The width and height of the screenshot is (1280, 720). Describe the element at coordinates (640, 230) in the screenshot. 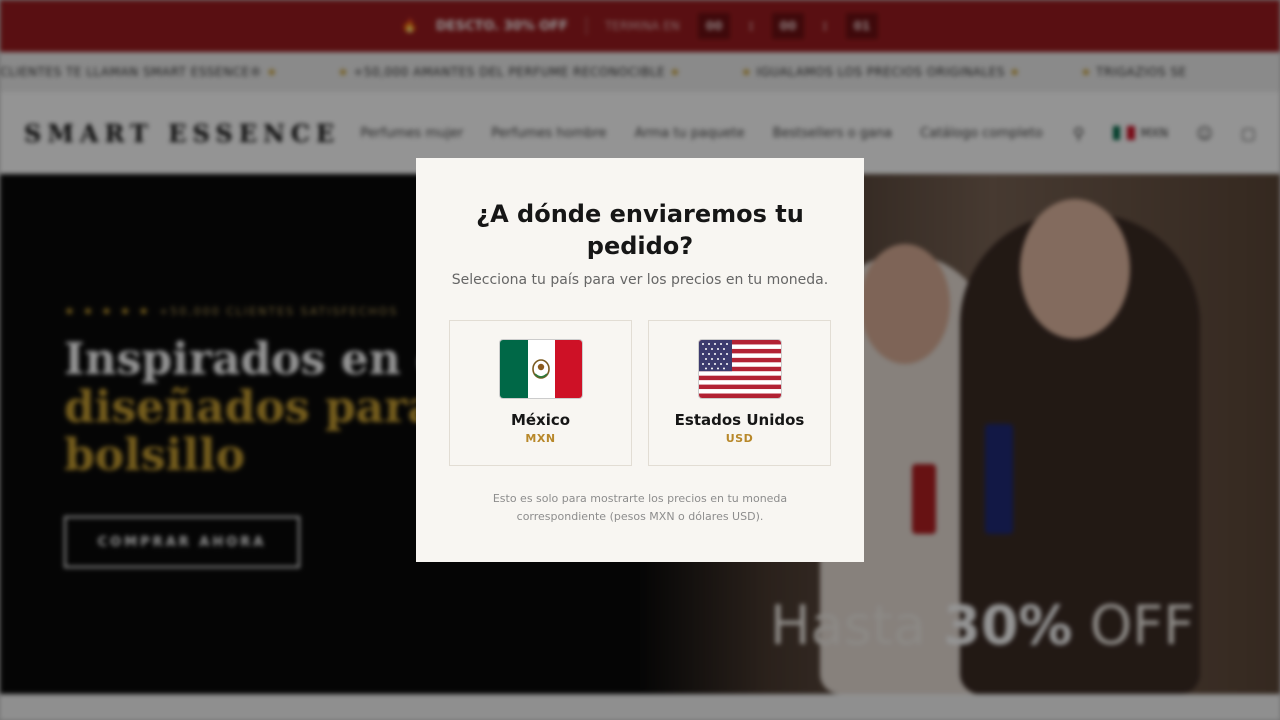

I see `modal-title: ¿A dónde enviaremos tu pedido?` at that location.